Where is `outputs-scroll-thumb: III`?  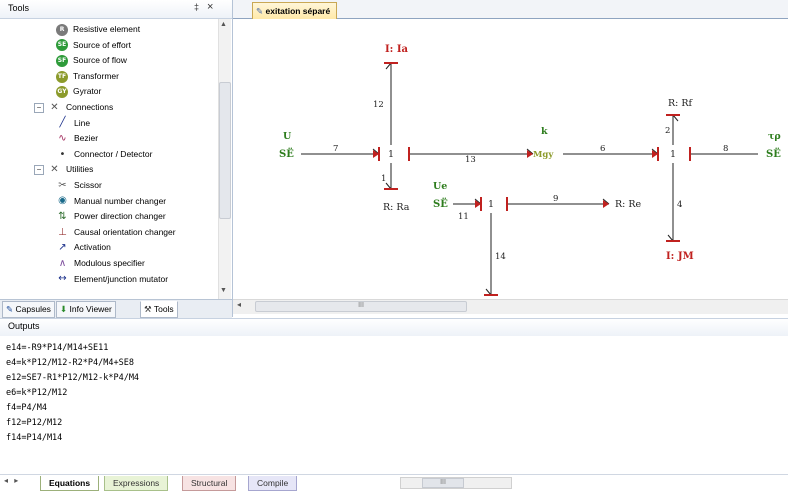 outputs-scroll-thumb: III is located at coordinates (443, 483).